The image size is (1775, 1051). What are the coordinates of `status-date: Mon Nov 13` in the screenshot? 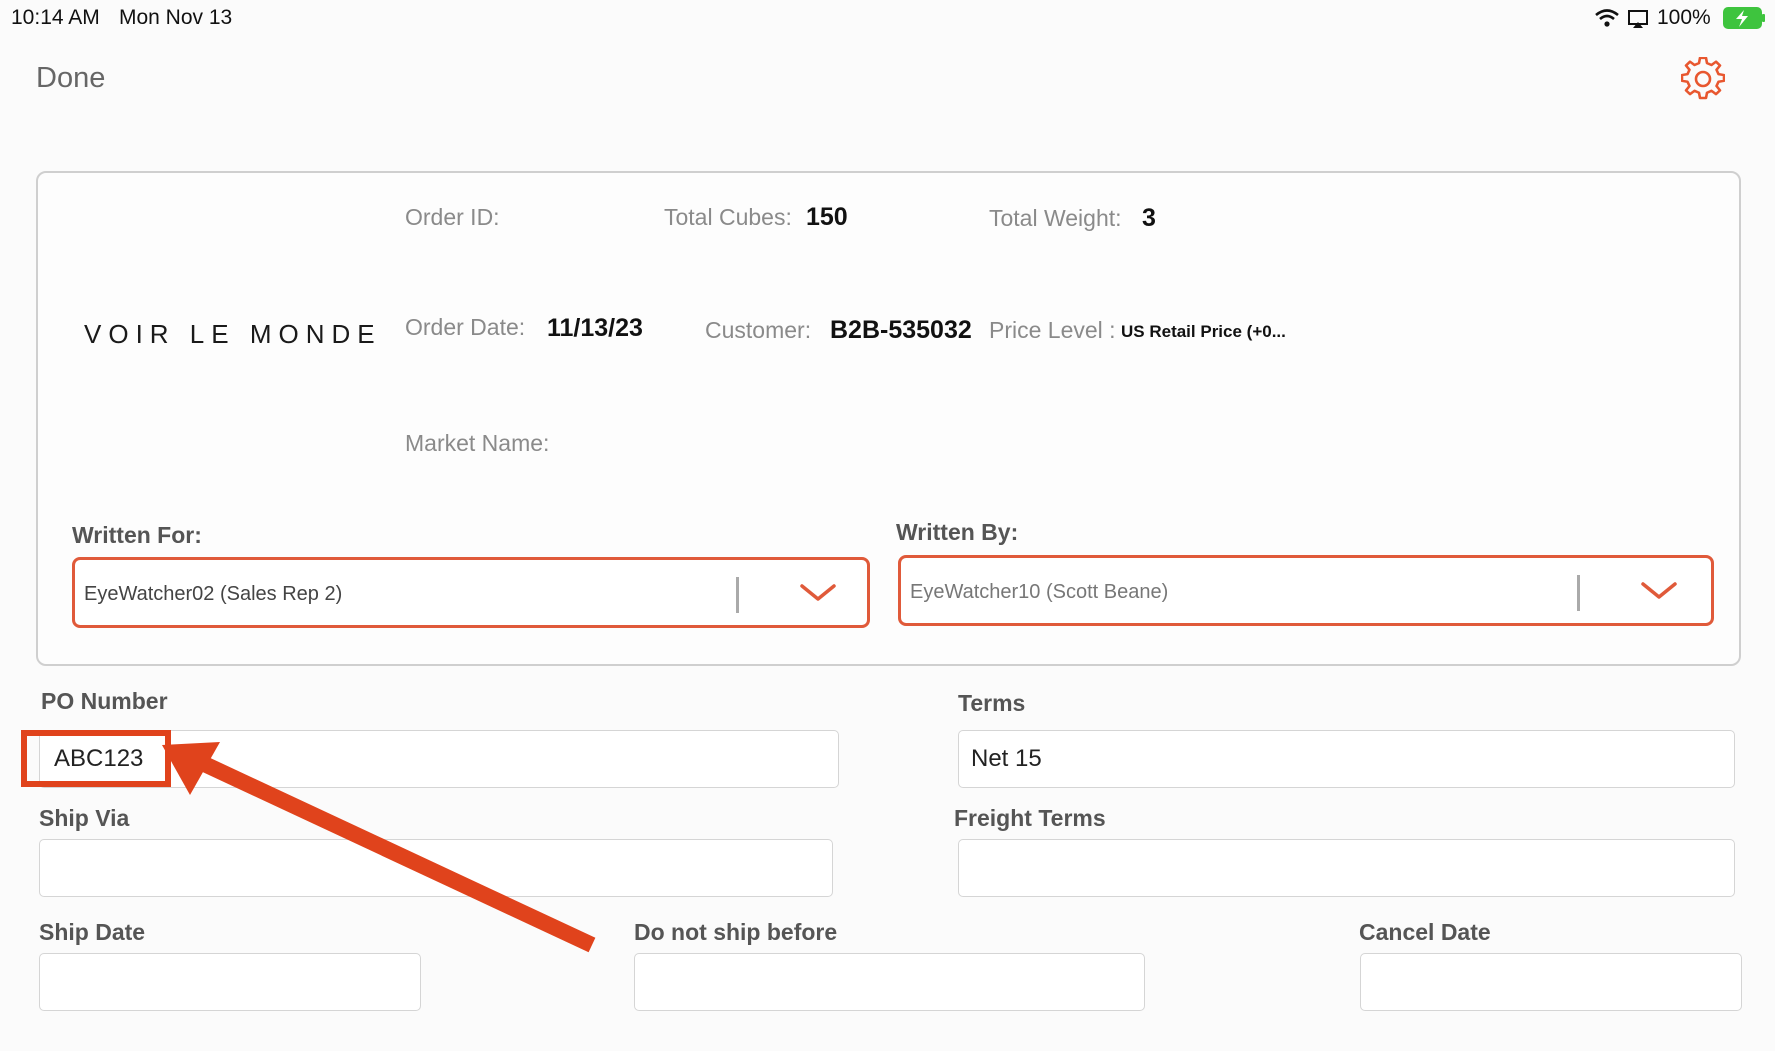 It's located at (176, 17).